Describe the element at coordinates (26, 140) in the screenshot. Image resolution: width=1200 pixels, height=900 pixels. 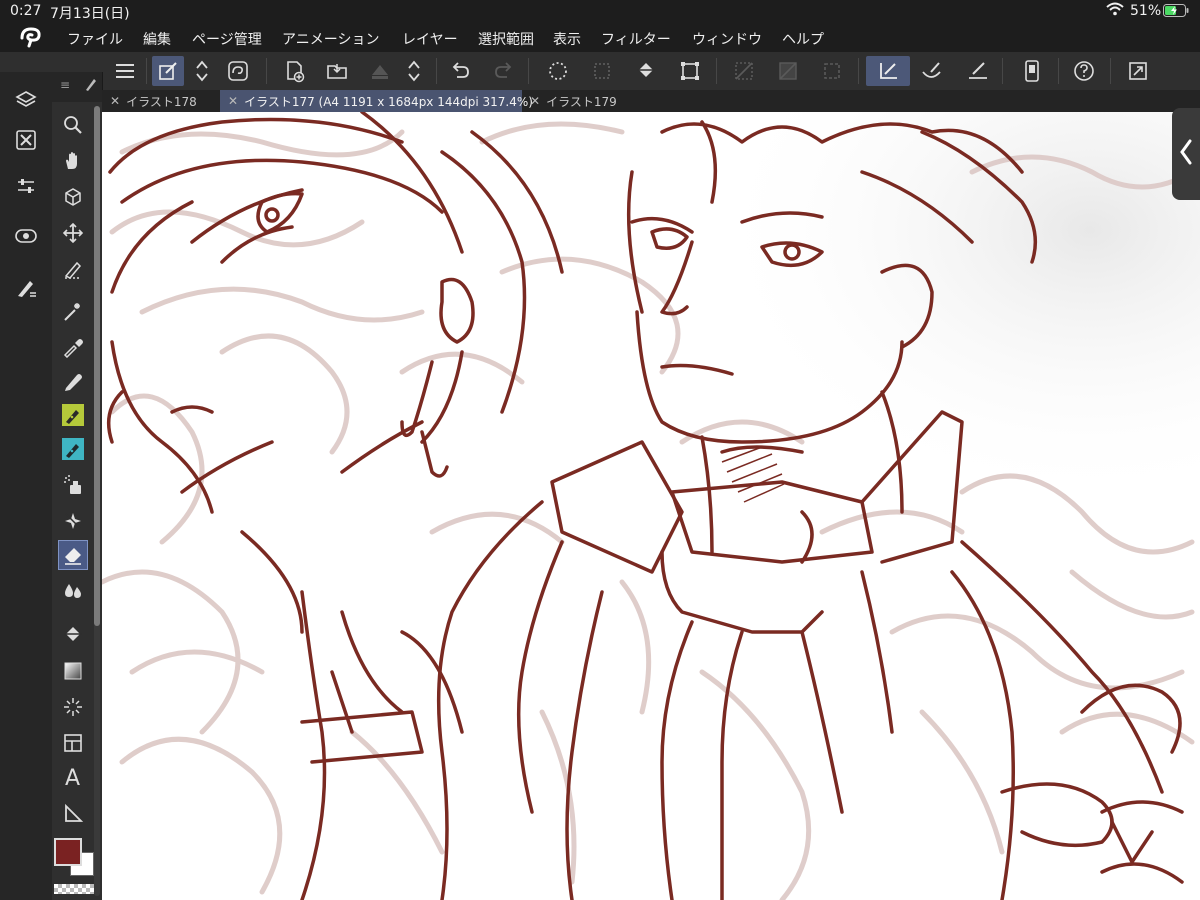
I see `material-icon` at that location.